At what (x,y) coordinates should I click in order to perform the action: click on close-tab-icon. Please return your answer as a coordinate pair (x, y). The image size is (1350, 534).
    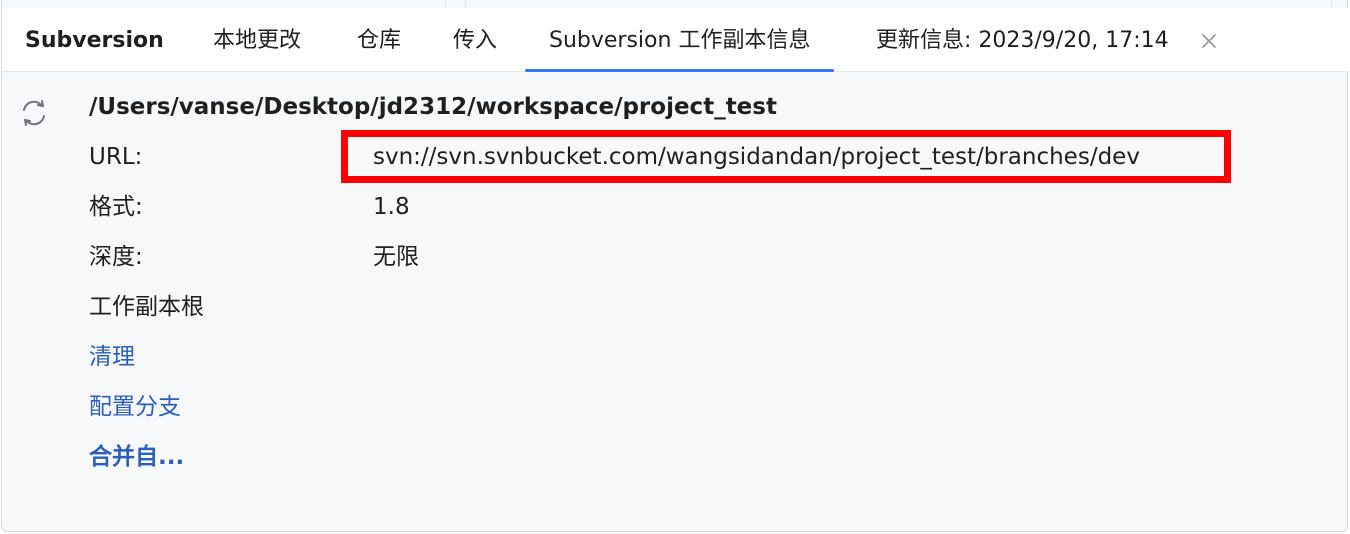
    Looking at the image, I should click on (1209, 41).